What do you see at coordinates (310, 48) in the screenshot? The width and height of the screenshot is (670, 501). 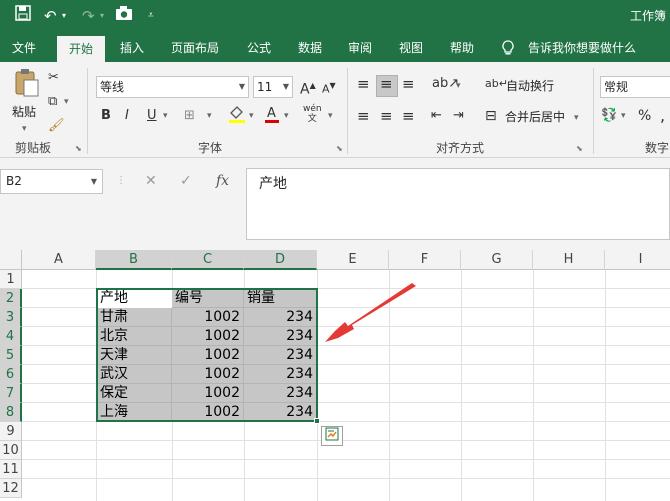 I see `tab-data: 数据` at bounding box center [310, 48].